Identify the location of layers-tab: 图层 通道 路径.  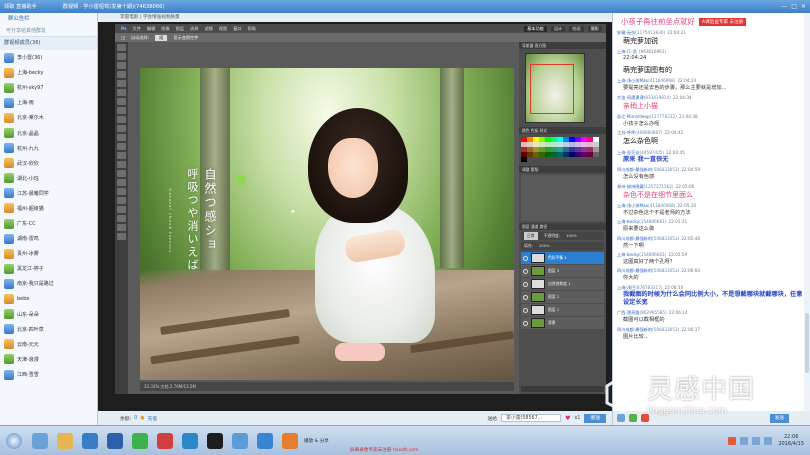
(562, 226).